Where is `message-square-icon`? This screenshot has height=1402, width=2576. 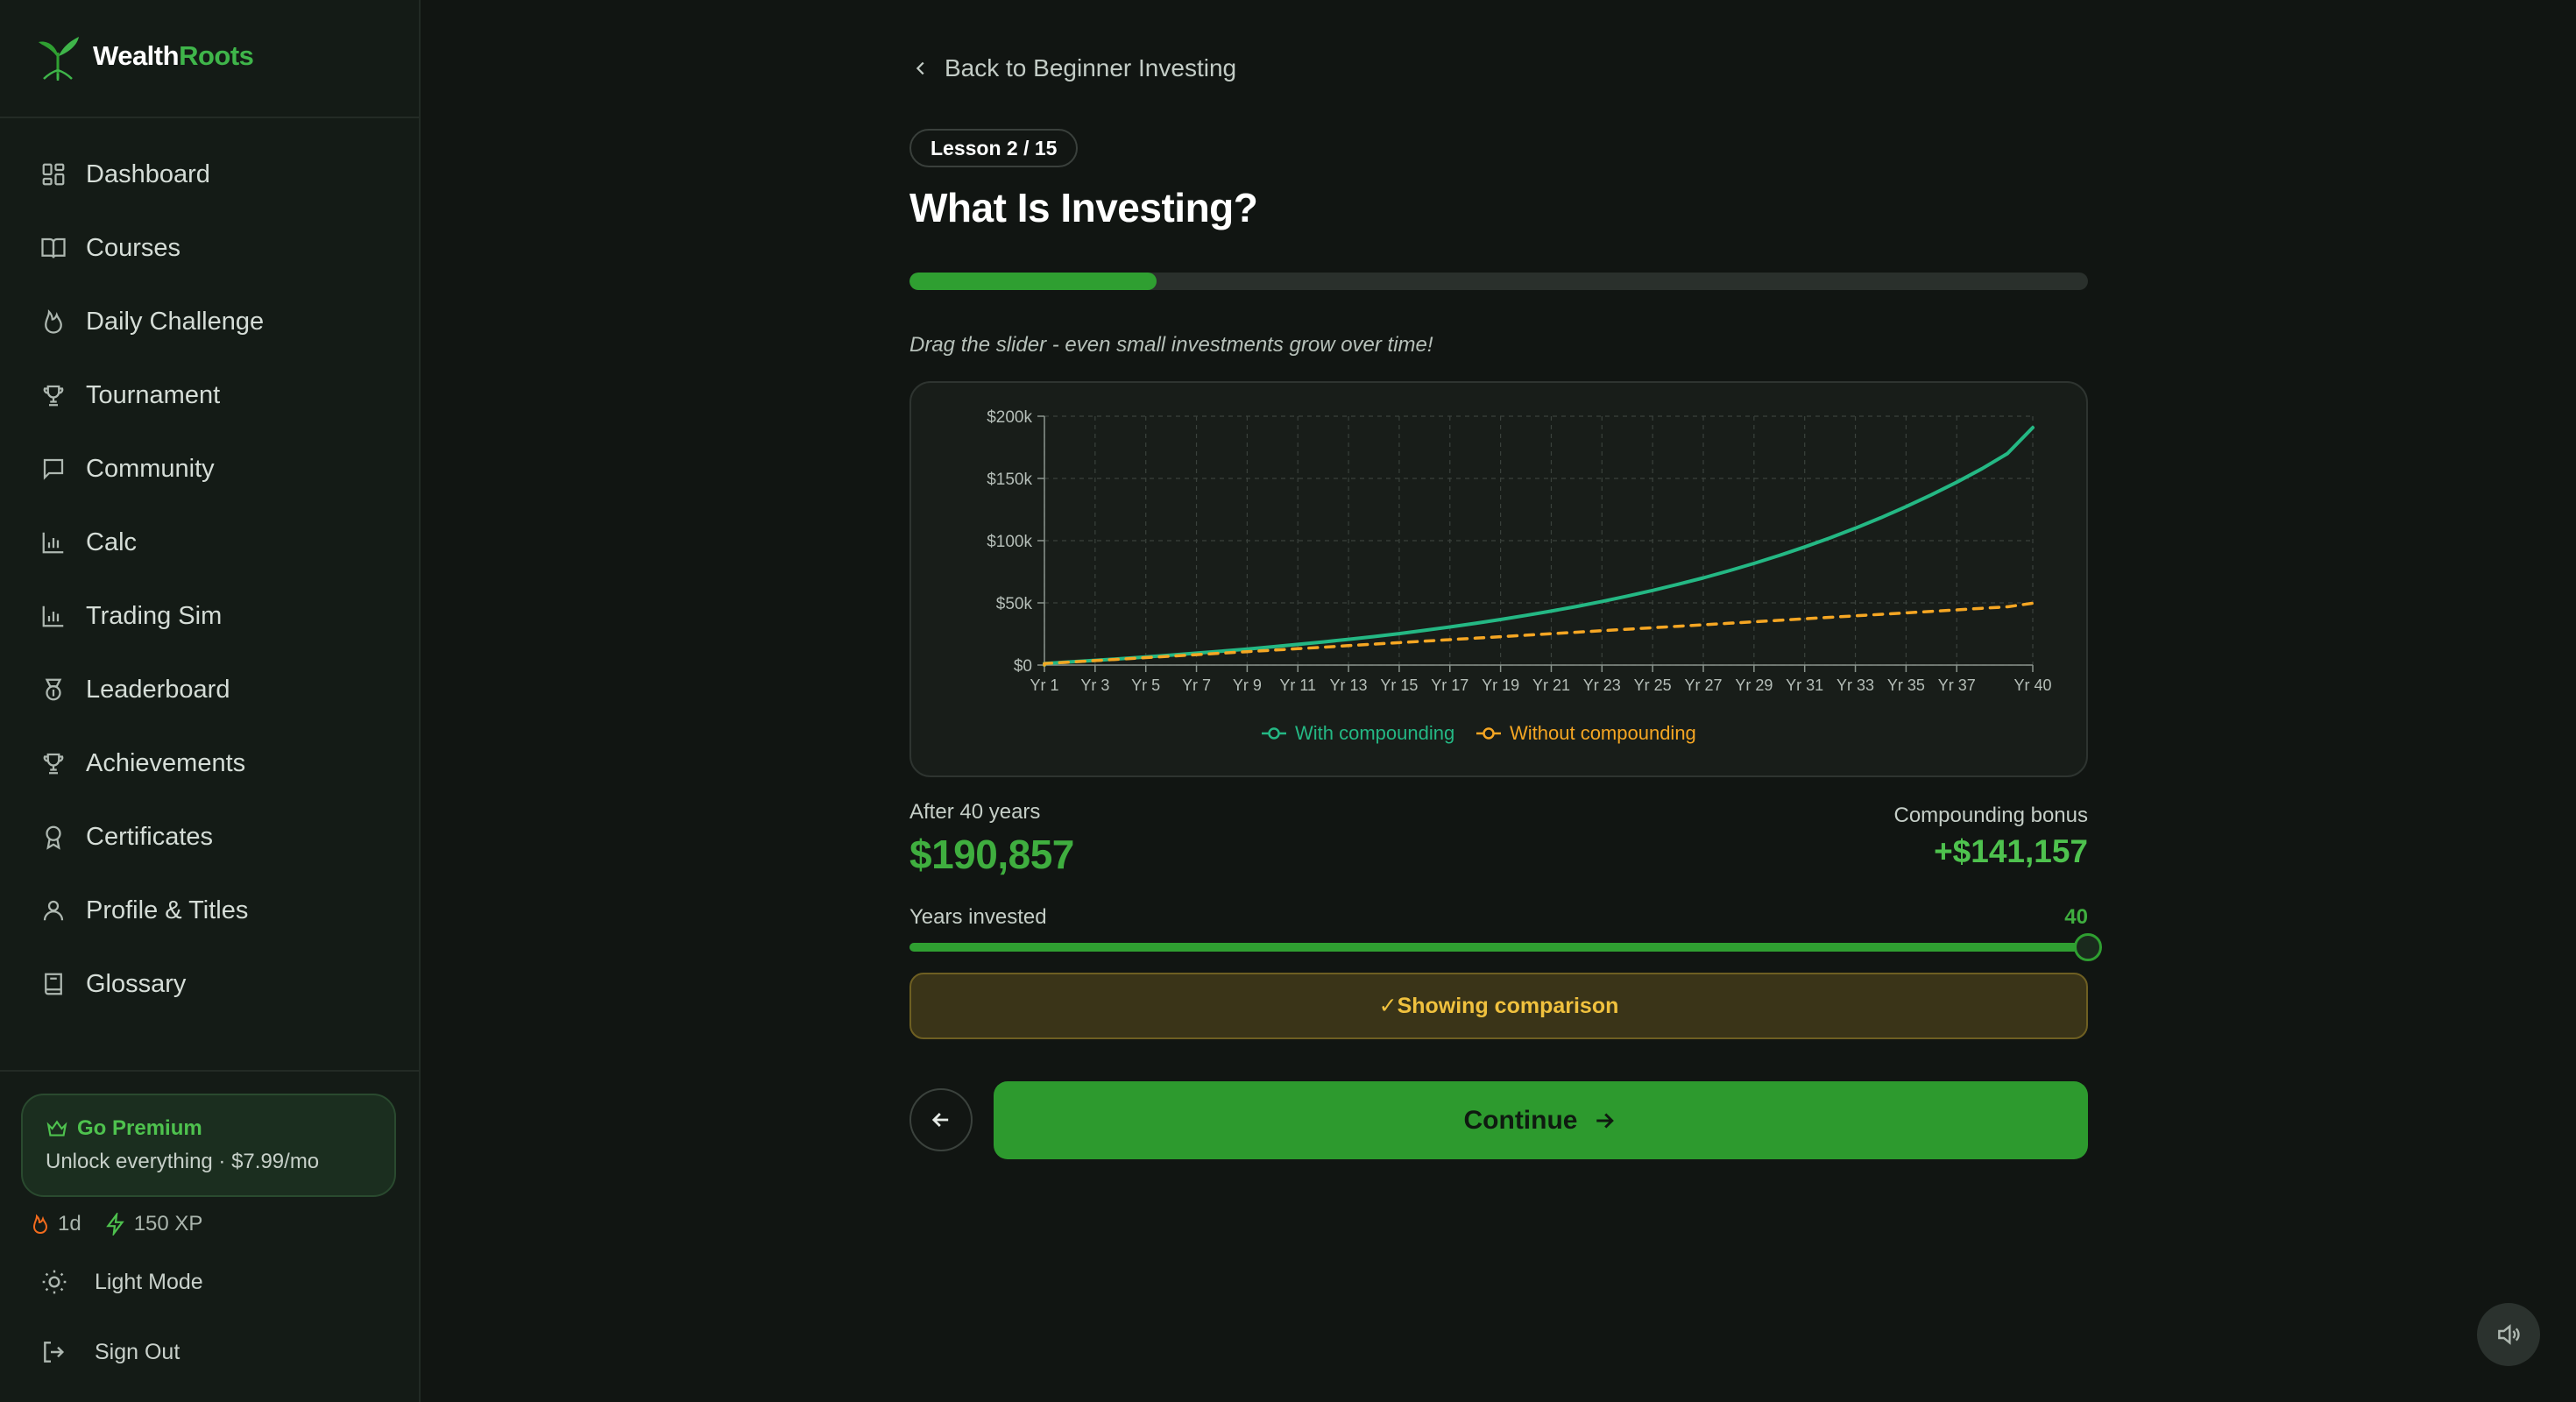 message-square-icon is located at coordinates (53, 469).